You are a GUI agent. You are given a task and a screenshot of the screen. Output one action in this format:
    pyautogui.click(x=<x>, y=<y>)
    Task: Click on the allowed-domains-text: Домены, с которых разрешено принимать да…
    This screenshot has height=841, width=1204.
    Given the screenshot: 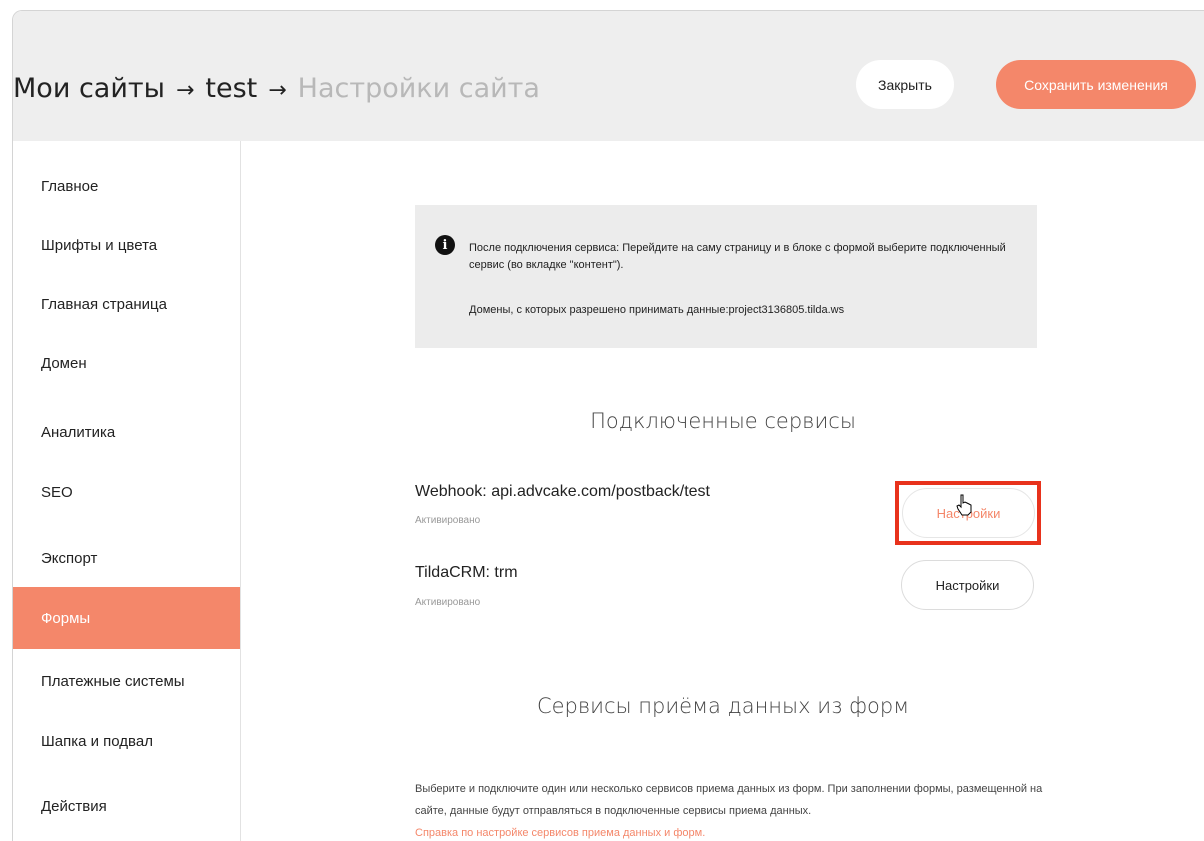 What is the action you would take?
    pyautogui.click(x=657, y=310)
    